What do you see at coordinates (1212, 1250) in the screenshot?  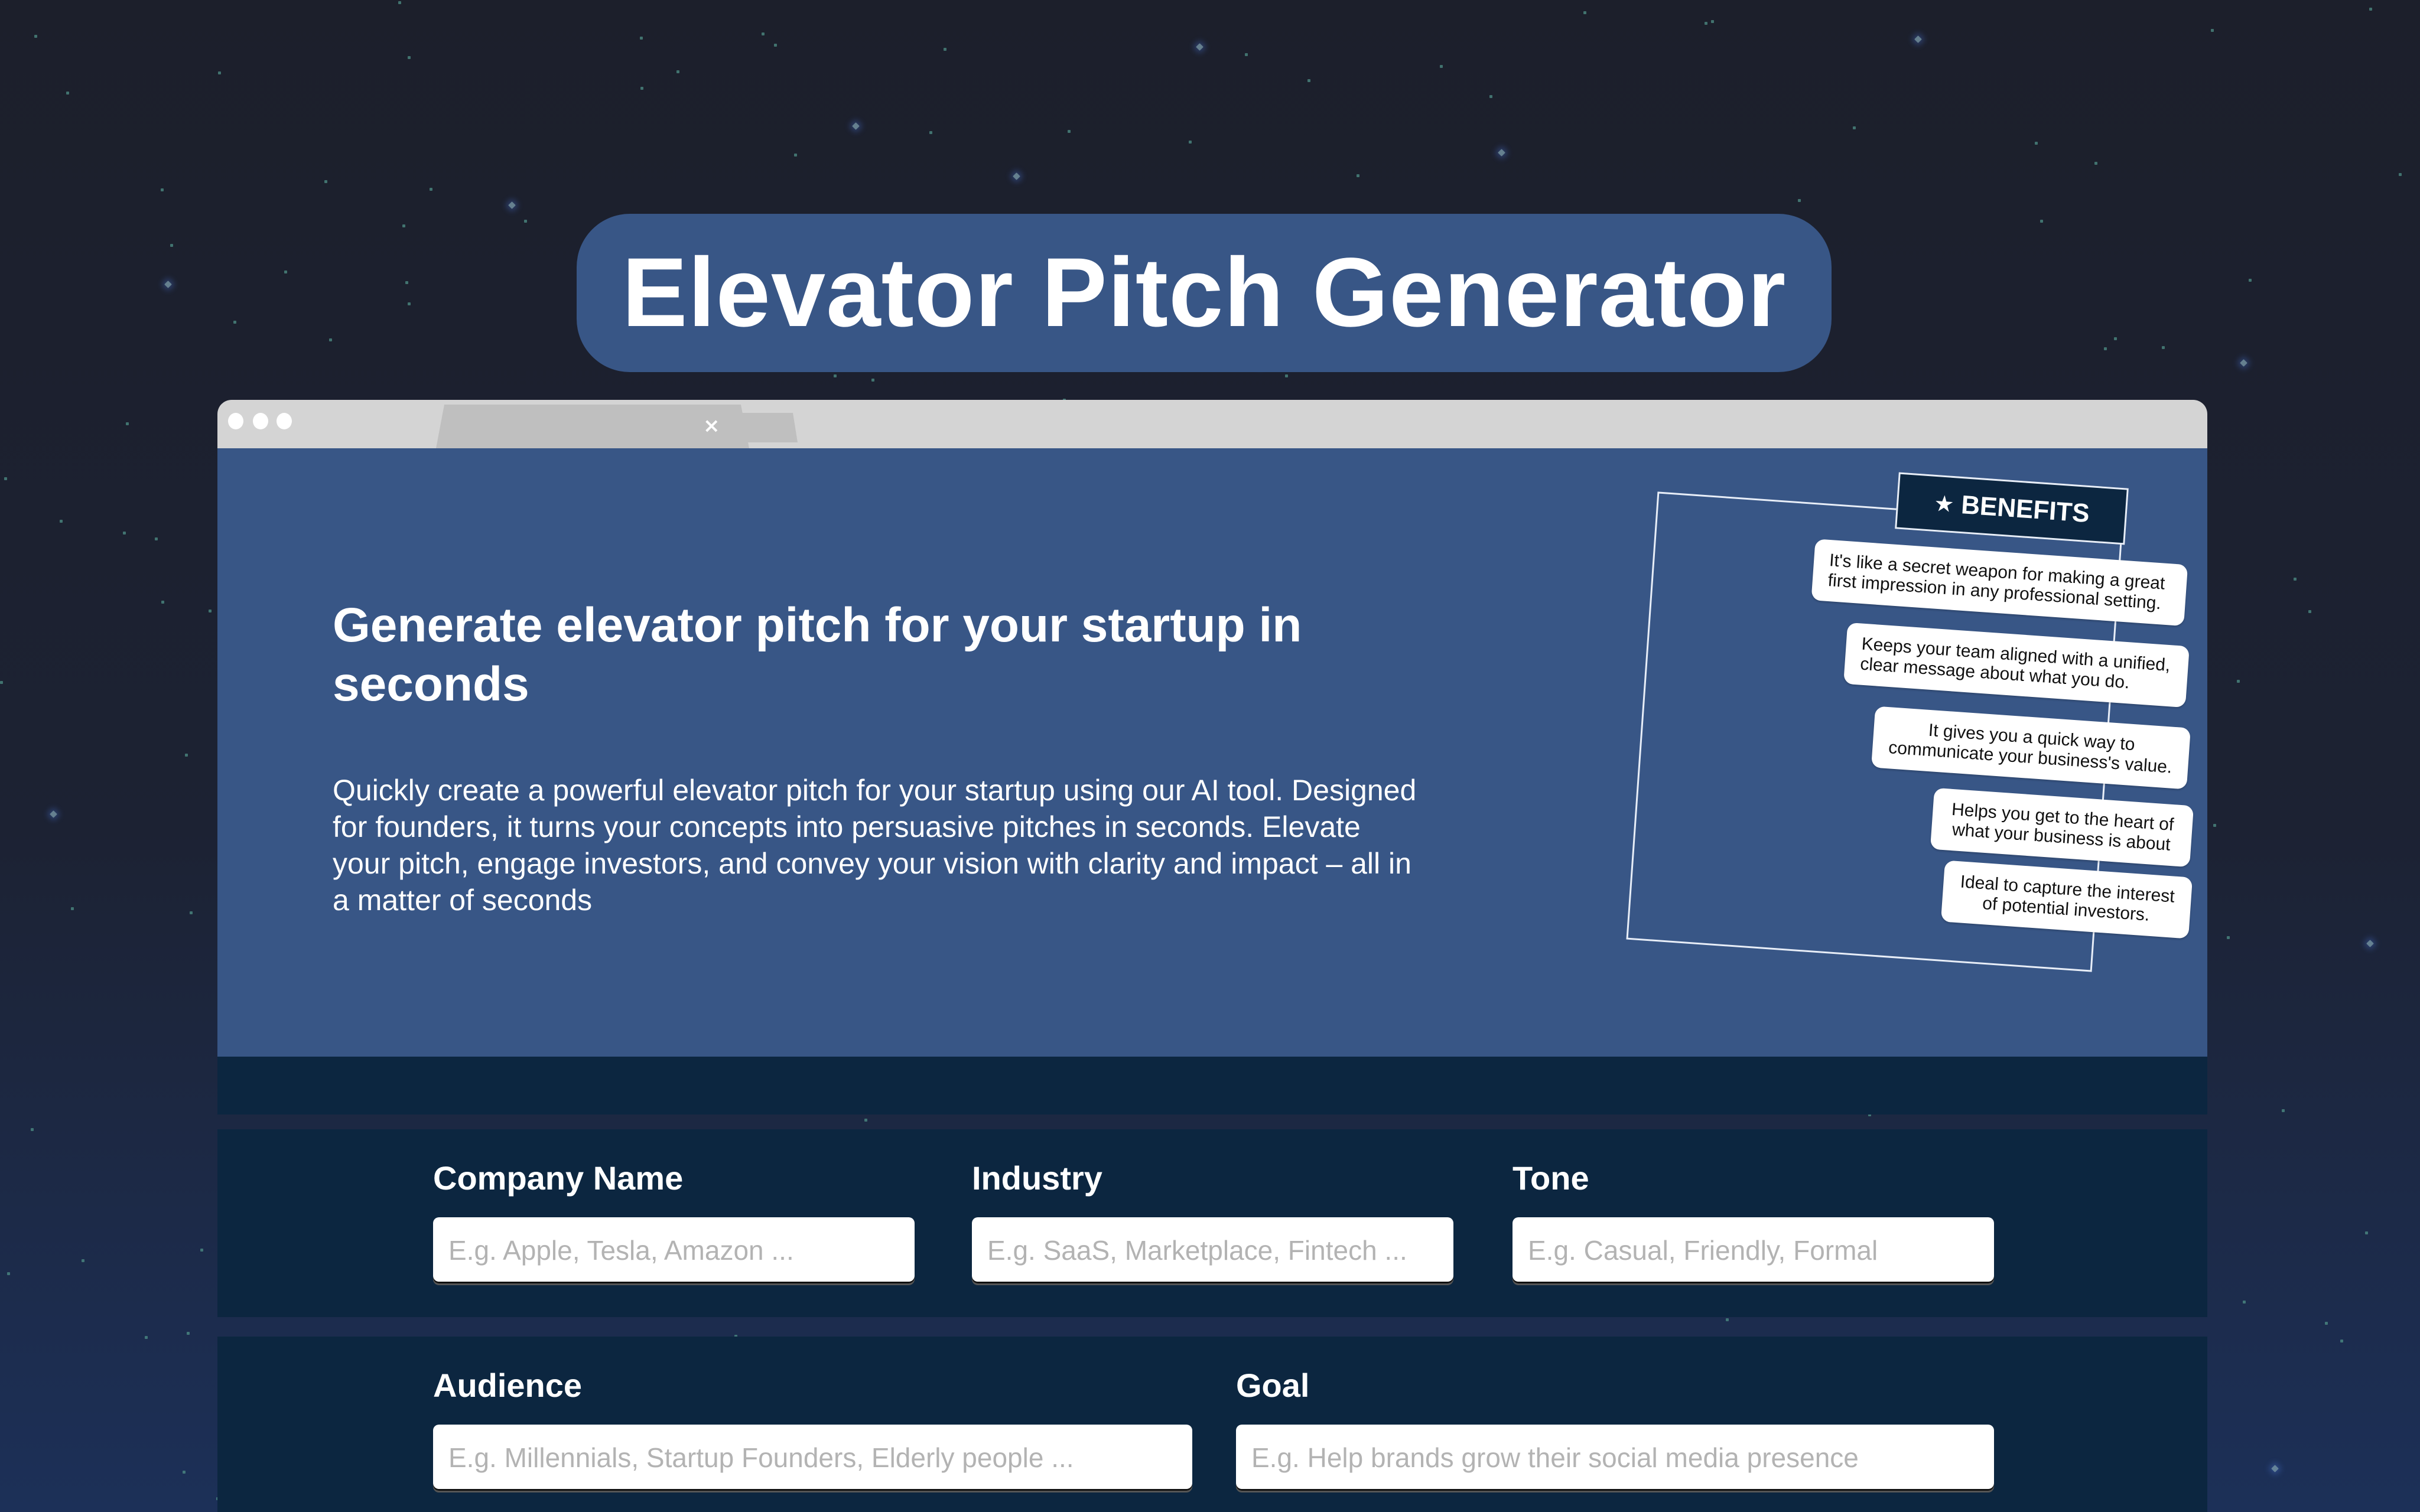 I see `industry-input` at bounding box center [1212, 1250].